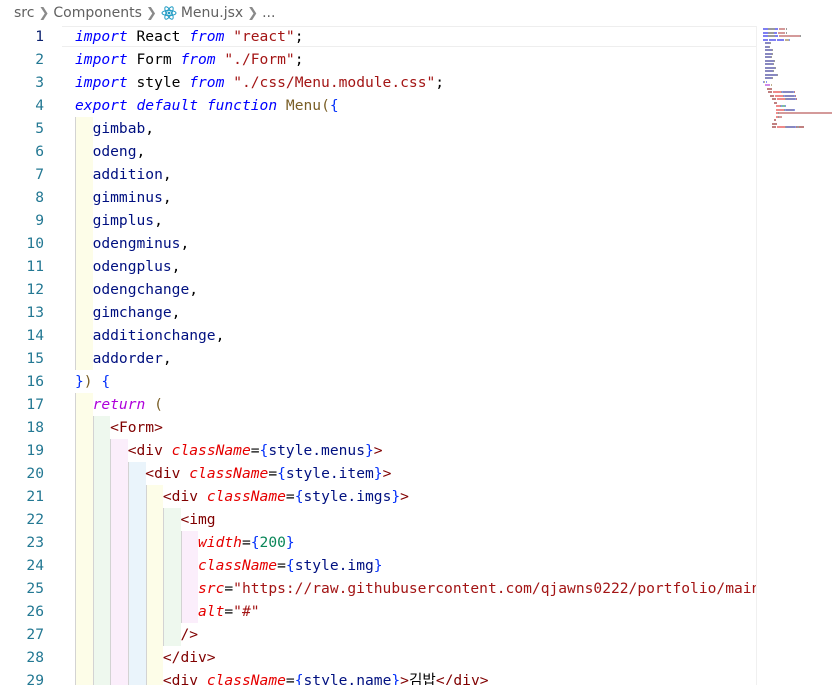 The image size is (839, 685). What do you see at coordinates (132, 312) in the screenshot?
I see `code-token: gimchange` at bounding box center [132, 312].